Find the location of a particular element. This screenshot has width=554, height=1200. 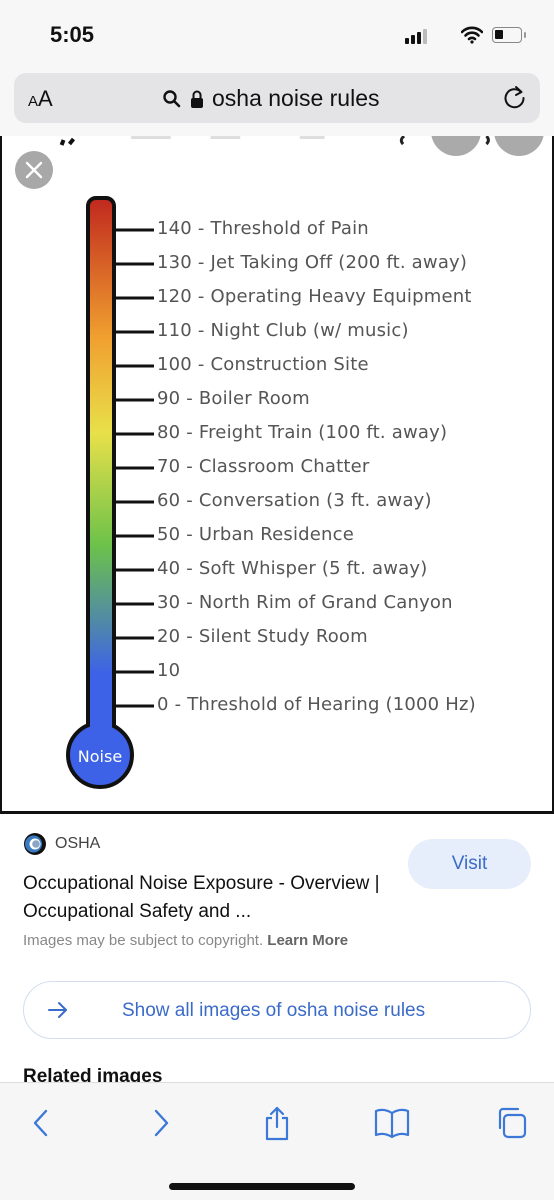

scale-label: 140 - Threshold of Pain is located at coordinates (263, 228).